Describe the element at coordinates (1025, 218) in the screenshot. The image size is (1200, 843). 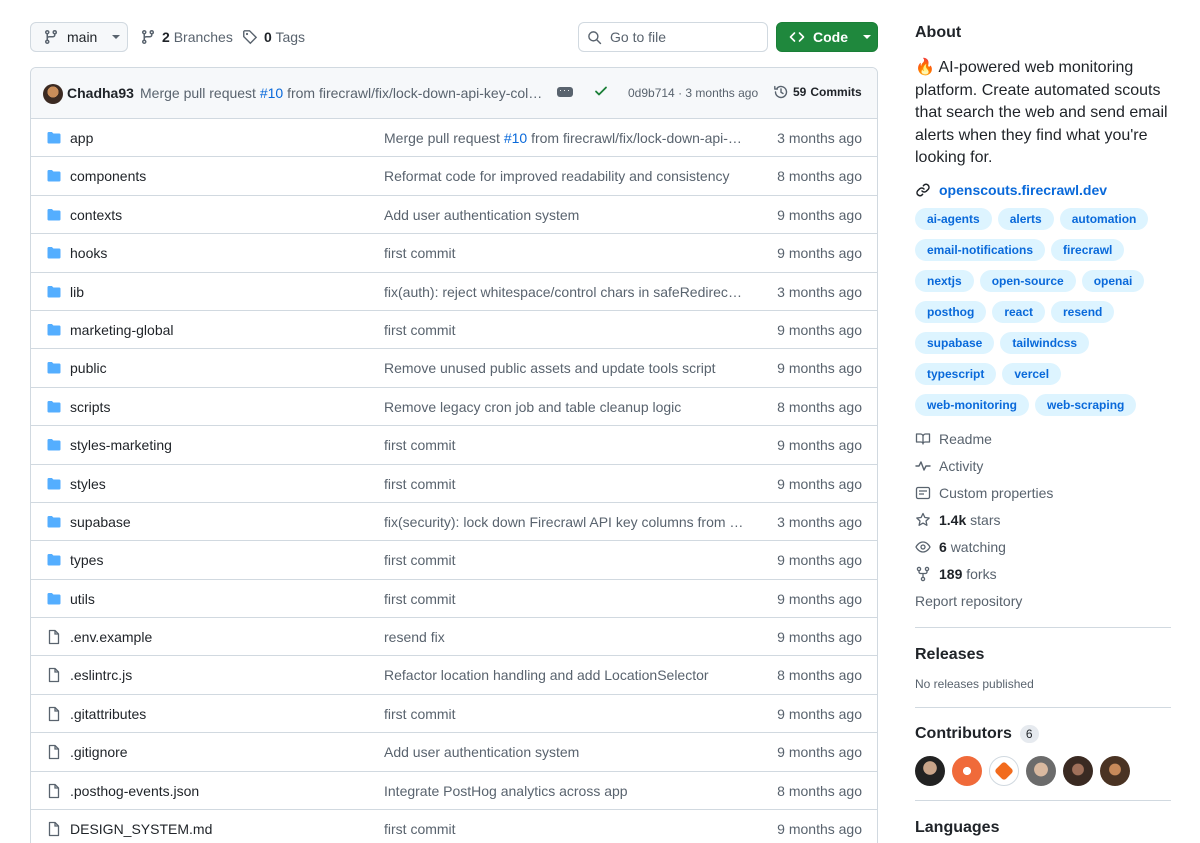
I see `topic-tag: alerts` at that location.